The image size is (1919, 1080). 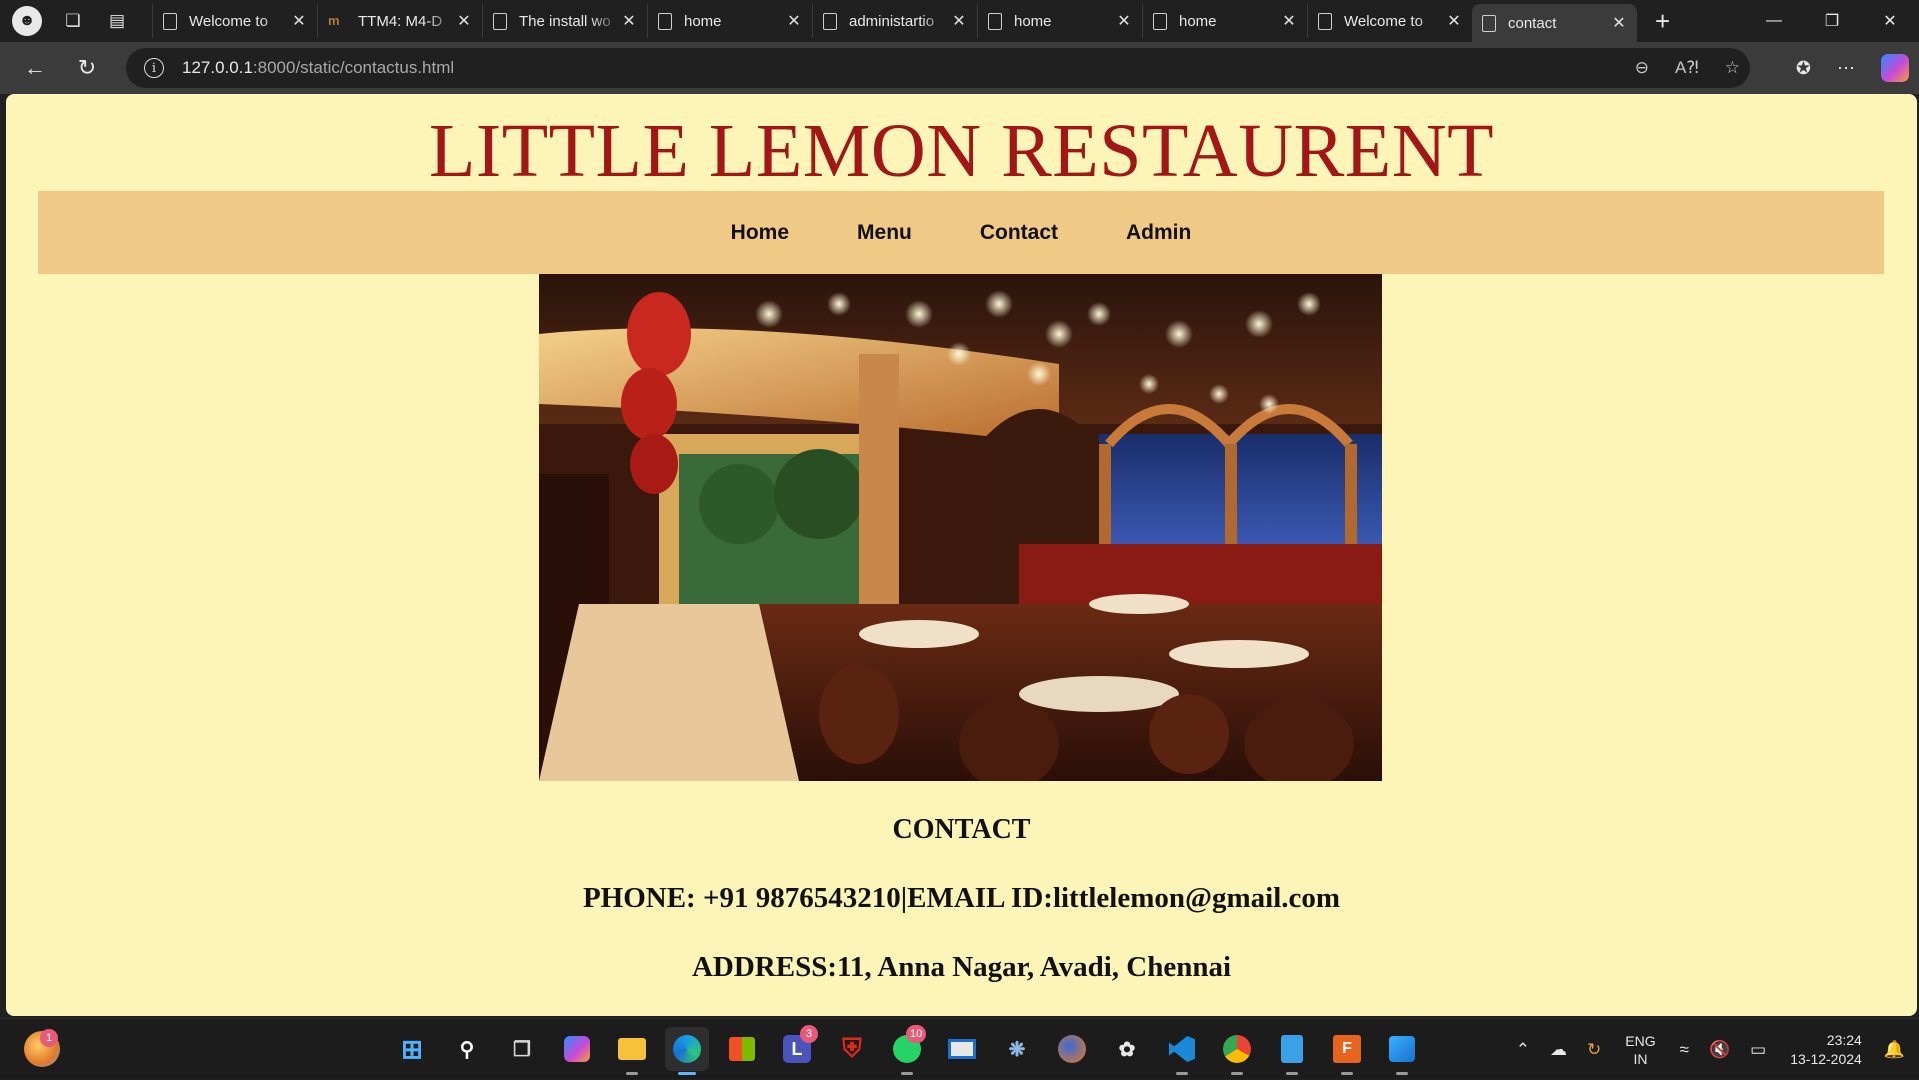 What do you see at coordinates (1774, 21) in the screenshot?
I see `minimize-button: —` at bounding box center [1774, 21].